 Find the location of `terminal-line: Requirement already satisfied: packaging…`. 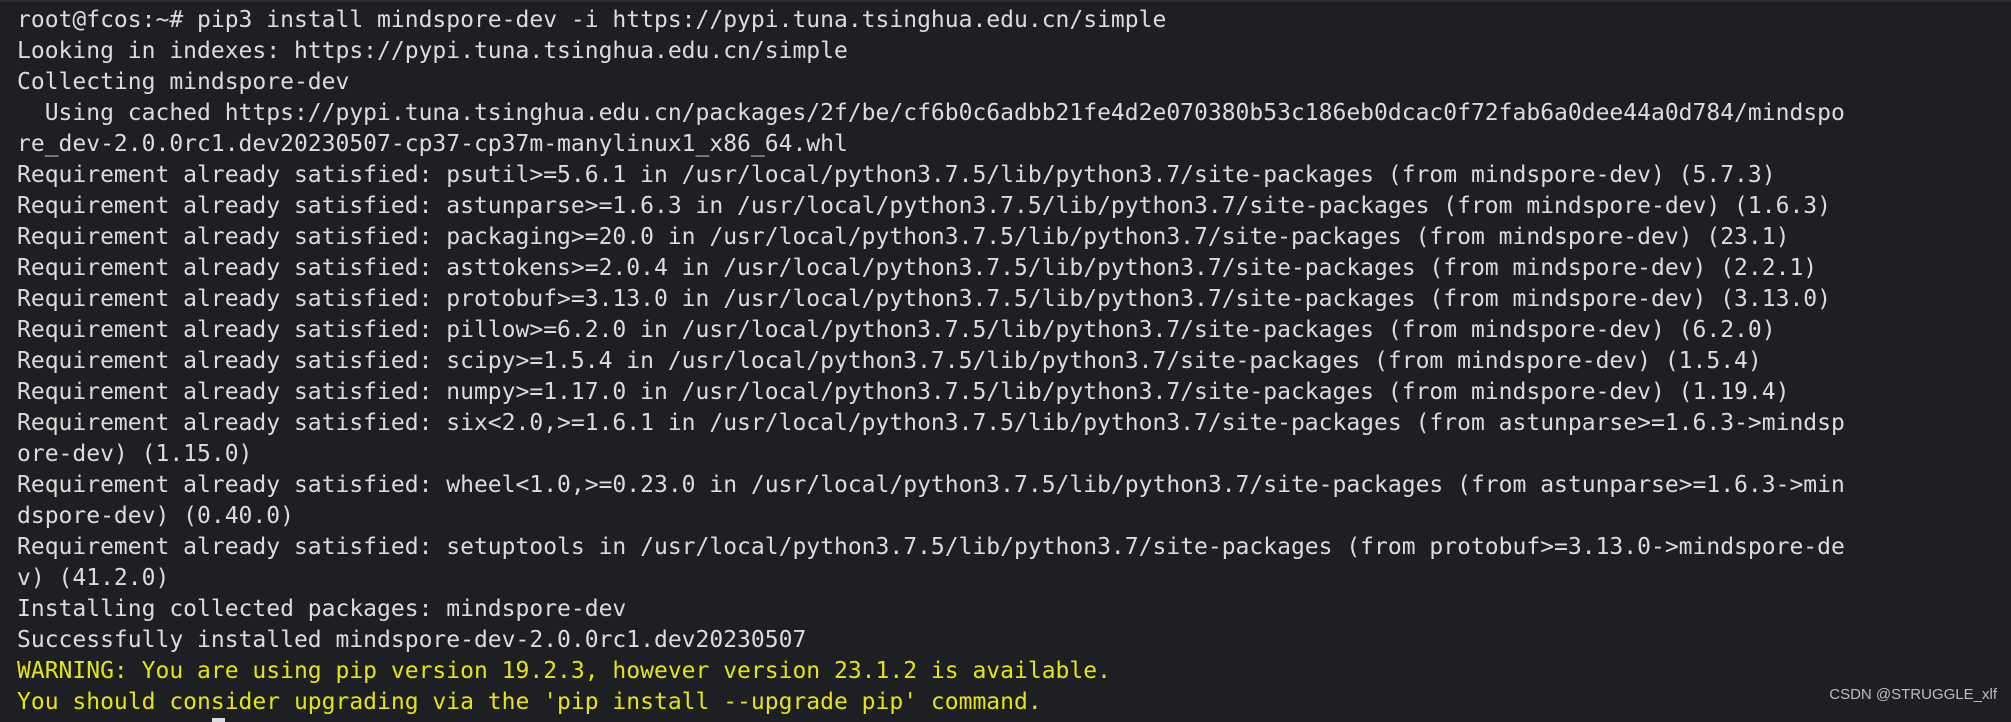

terminal-line: Requirement already satisfied: packaging… is located at coordinates (903, 237).